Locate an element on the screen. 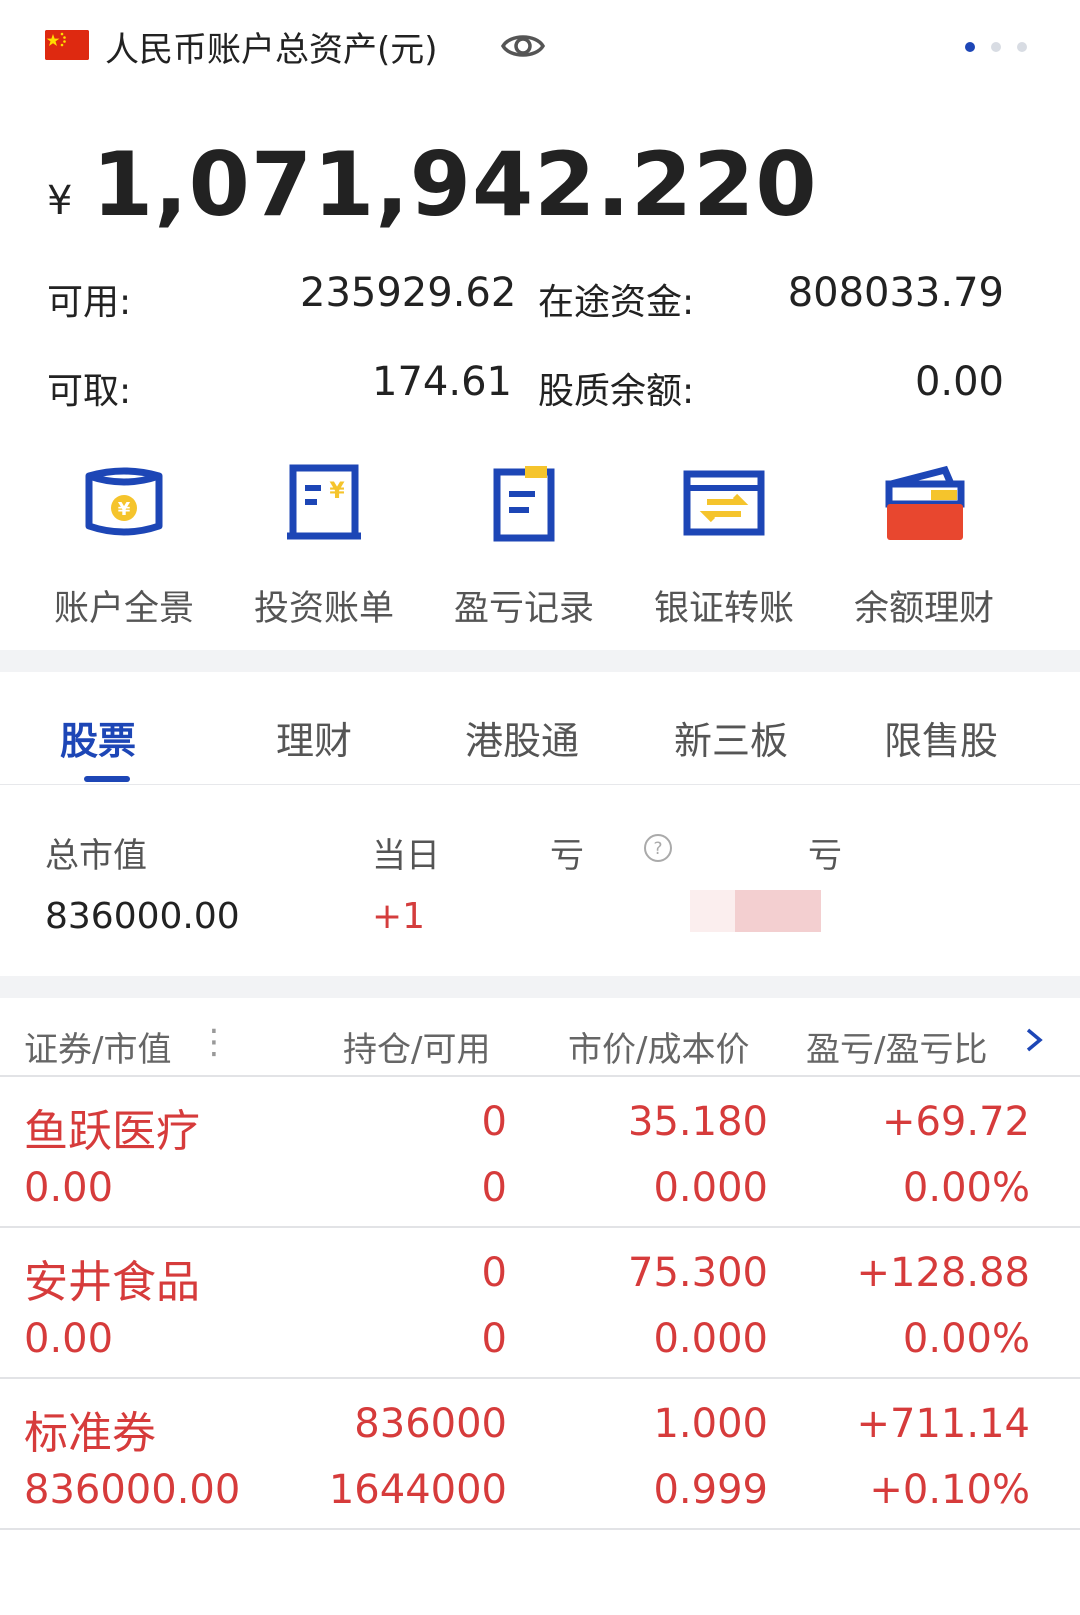 This screenshot has width=1080, height=1615. tab-wealth: 理财 is located at coordinates (314, 737).